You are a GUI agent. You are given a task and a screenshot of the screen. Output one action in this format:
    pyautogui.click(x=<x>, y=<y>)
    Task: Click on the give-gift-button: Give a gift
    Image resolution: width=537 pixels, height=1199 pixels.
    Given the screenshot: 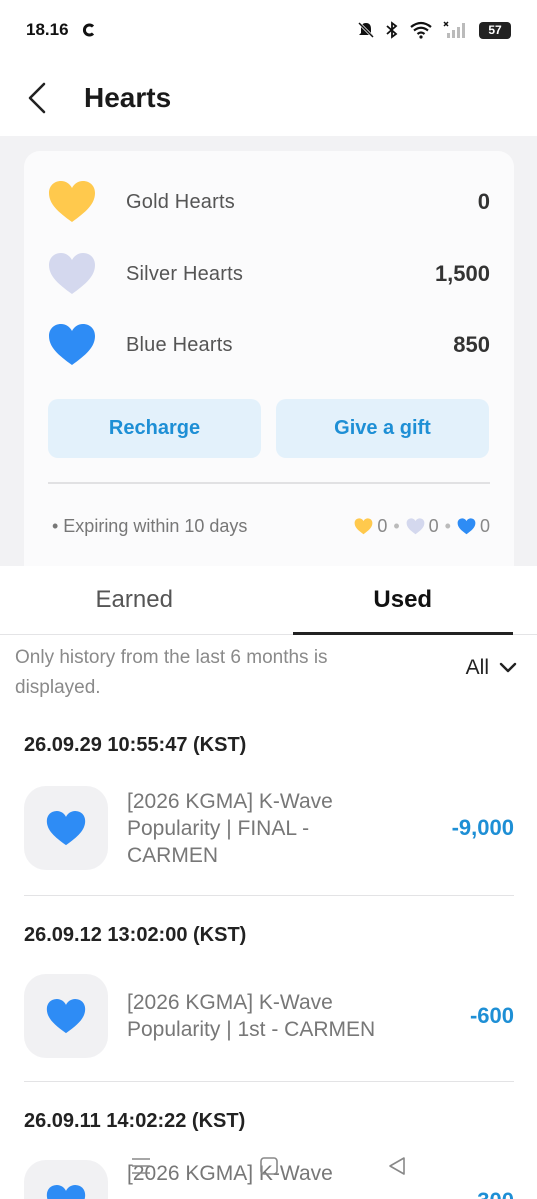 What is the action you would take?
    pyautogui.click(x=382, y=428)
    